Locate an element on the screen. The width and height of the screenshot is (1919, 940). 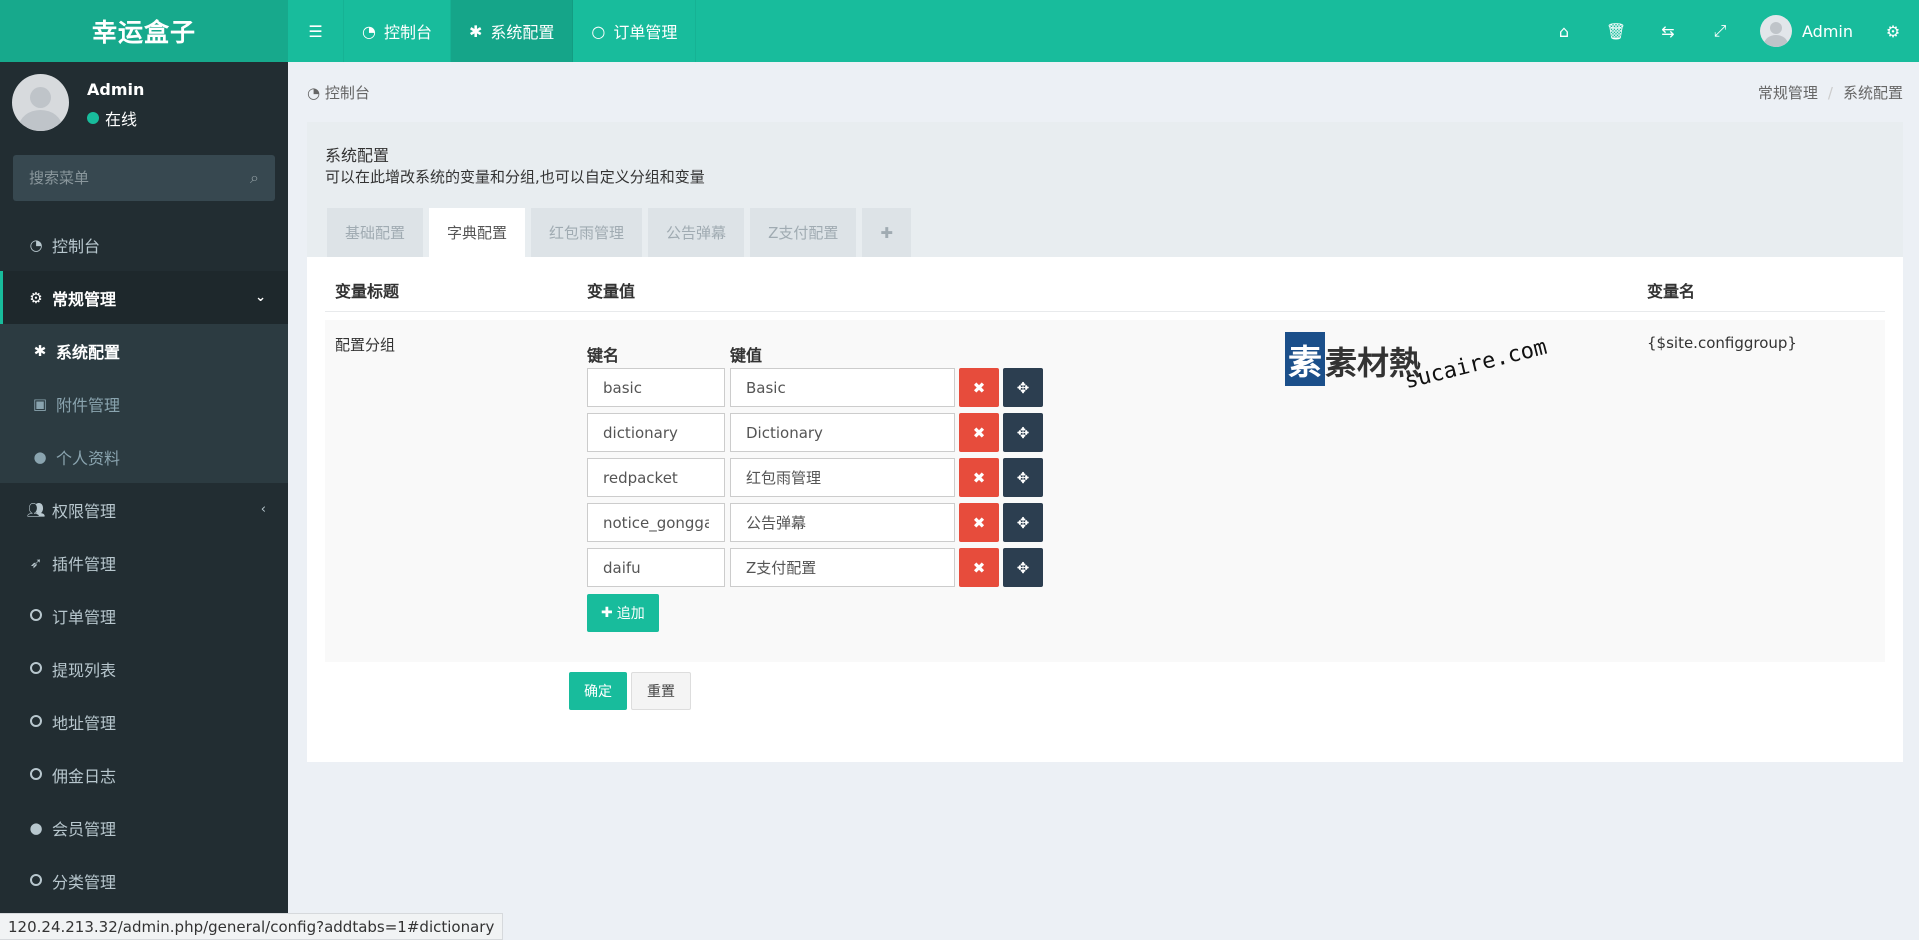
sidebar-item-label: 个人资料 is located at coordinates (88, 458).